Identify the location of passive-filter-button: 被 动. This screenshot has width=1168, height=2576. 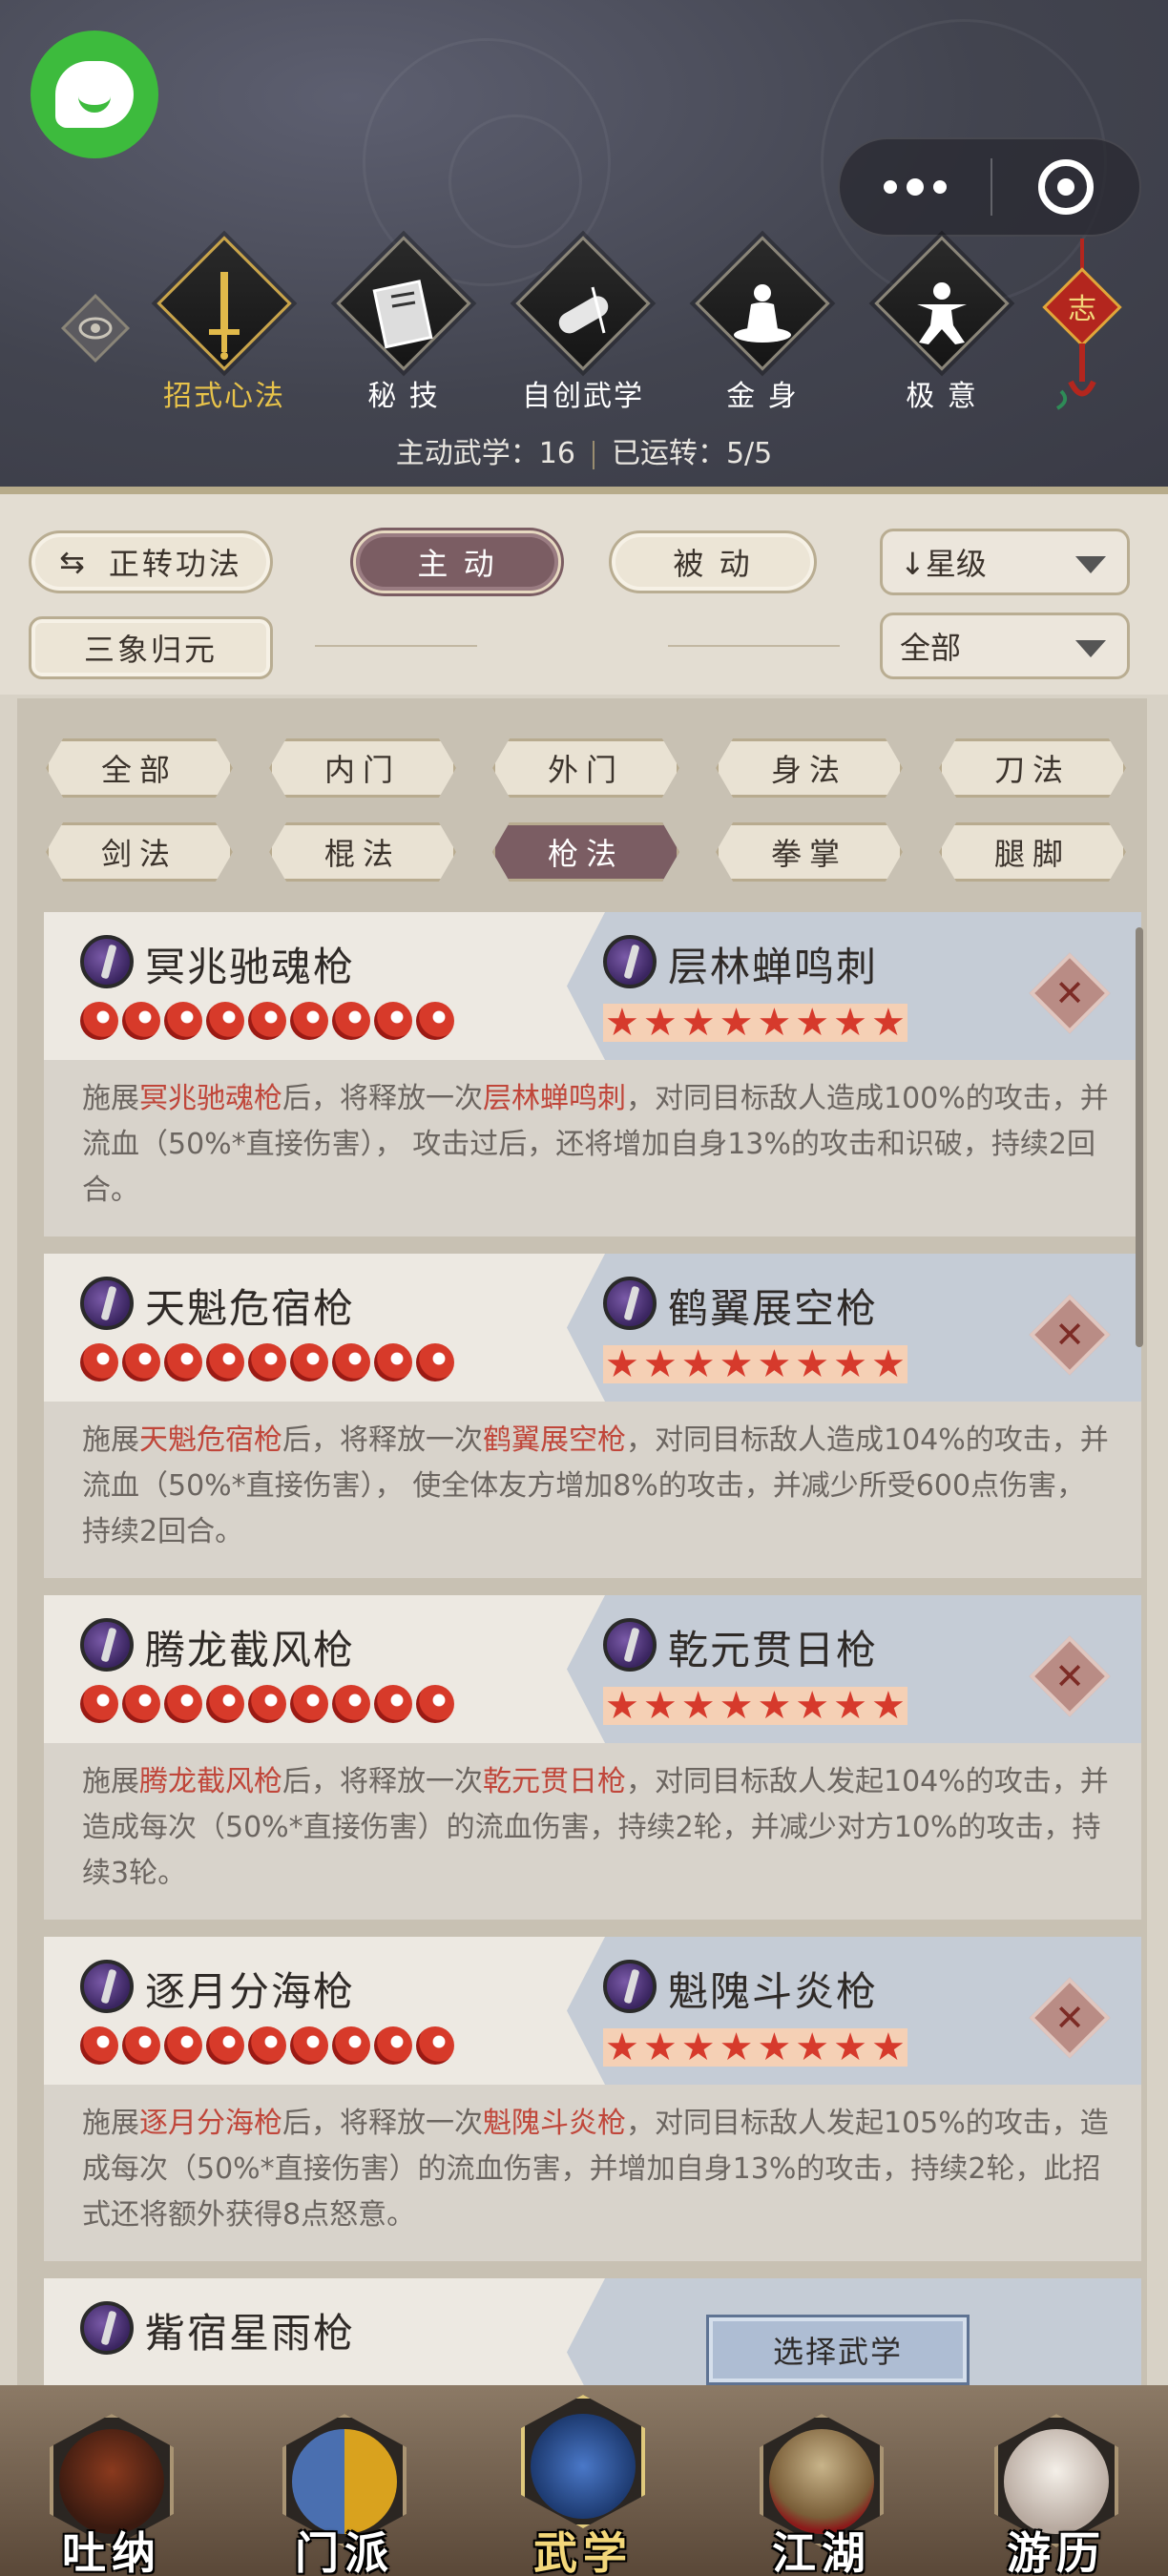
(713, 561).